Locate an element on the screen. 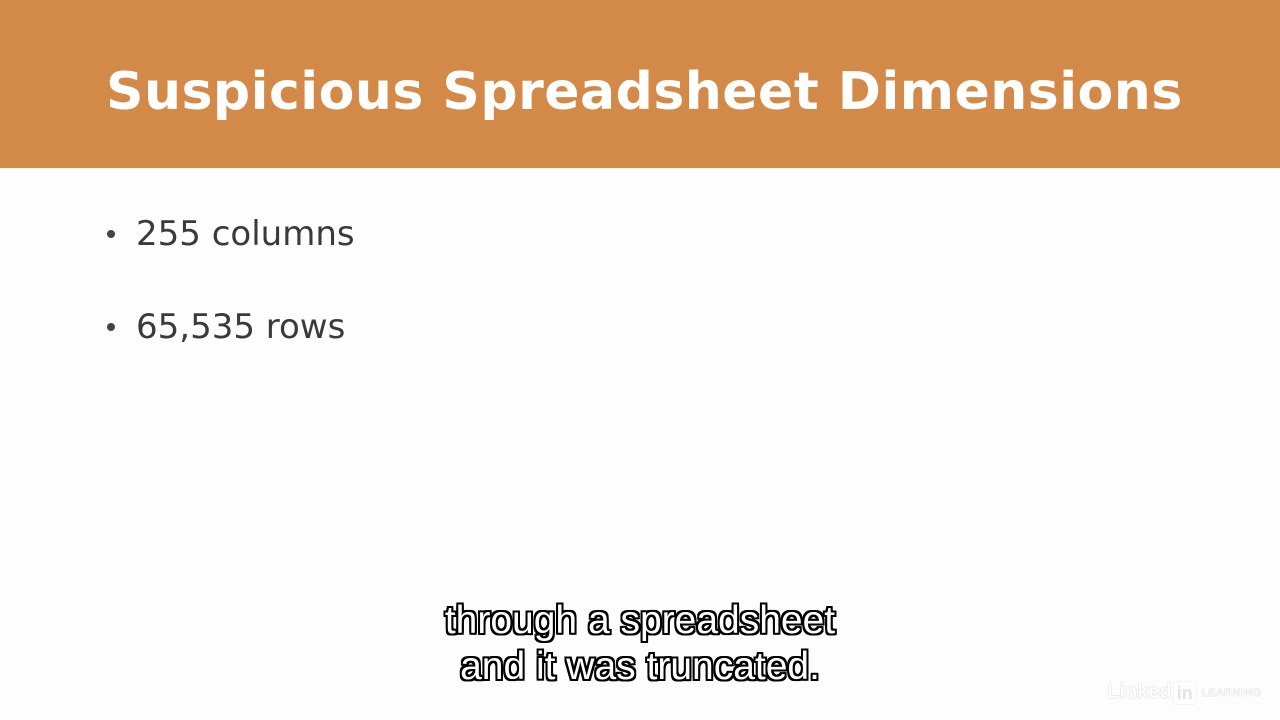 The image size is (1280, 720). bullet-item: 255 columns is located at coordinates (229, 234).